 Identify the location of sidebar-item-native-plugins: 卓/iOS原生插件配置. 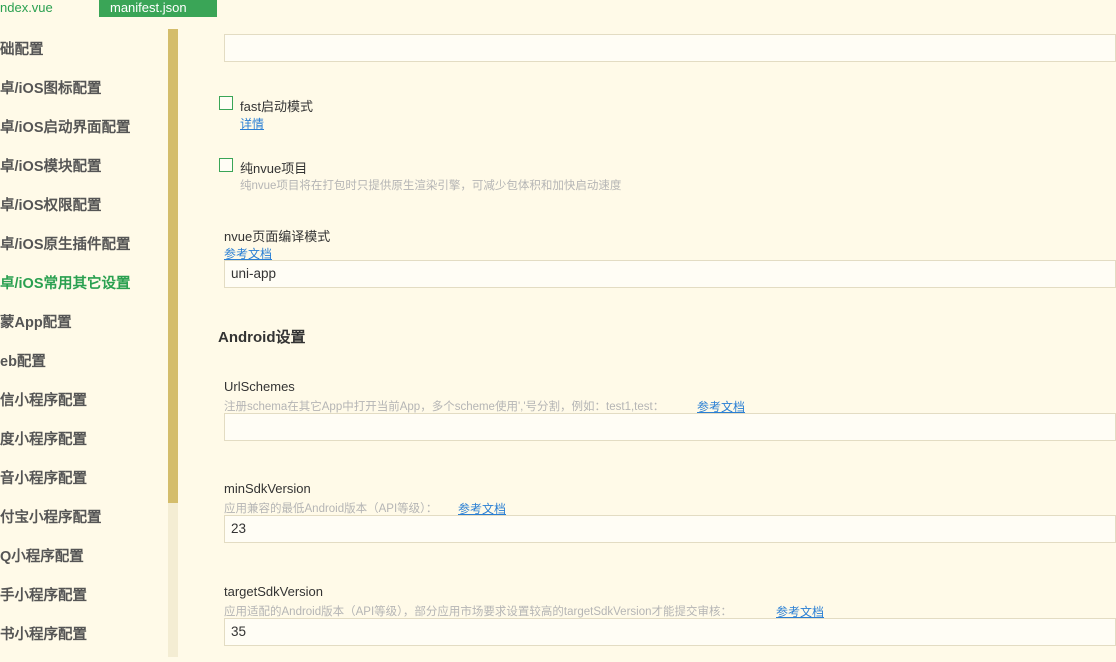
(84, 252).